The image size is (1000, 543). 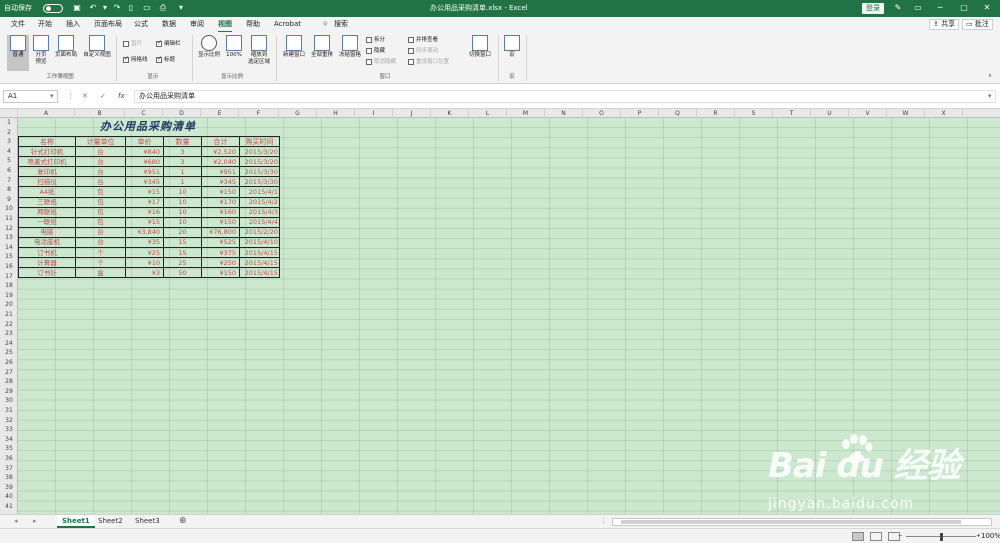 I want to click on row-header: 32, so click(x=9, y=421).